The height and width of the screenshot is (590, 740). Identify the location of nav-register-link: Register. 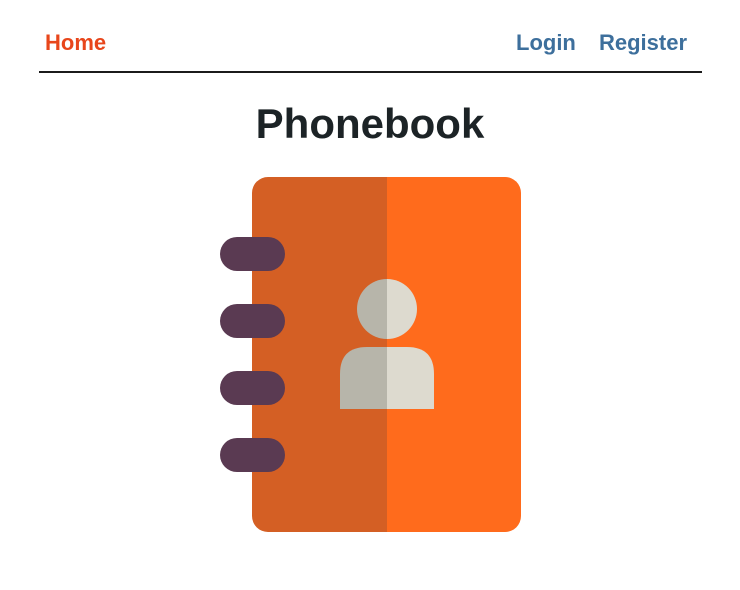
(643, 43).